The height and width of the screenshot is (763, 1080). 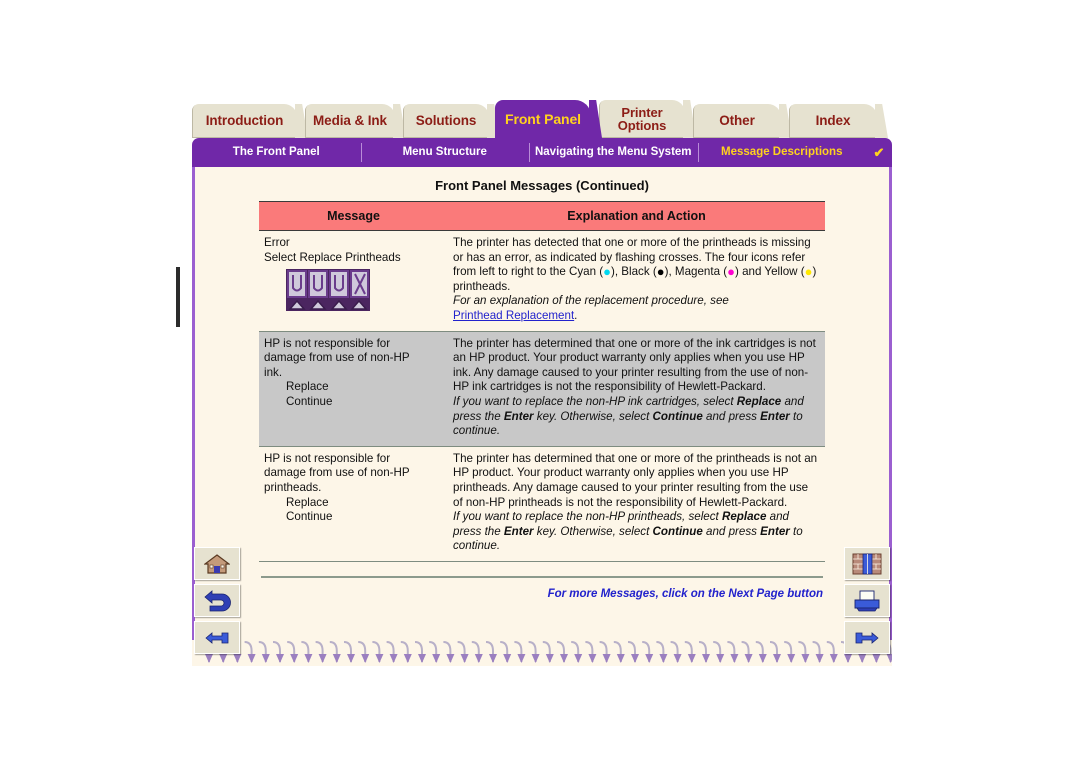 I want to click on home-button, so click(x=217, y=563).